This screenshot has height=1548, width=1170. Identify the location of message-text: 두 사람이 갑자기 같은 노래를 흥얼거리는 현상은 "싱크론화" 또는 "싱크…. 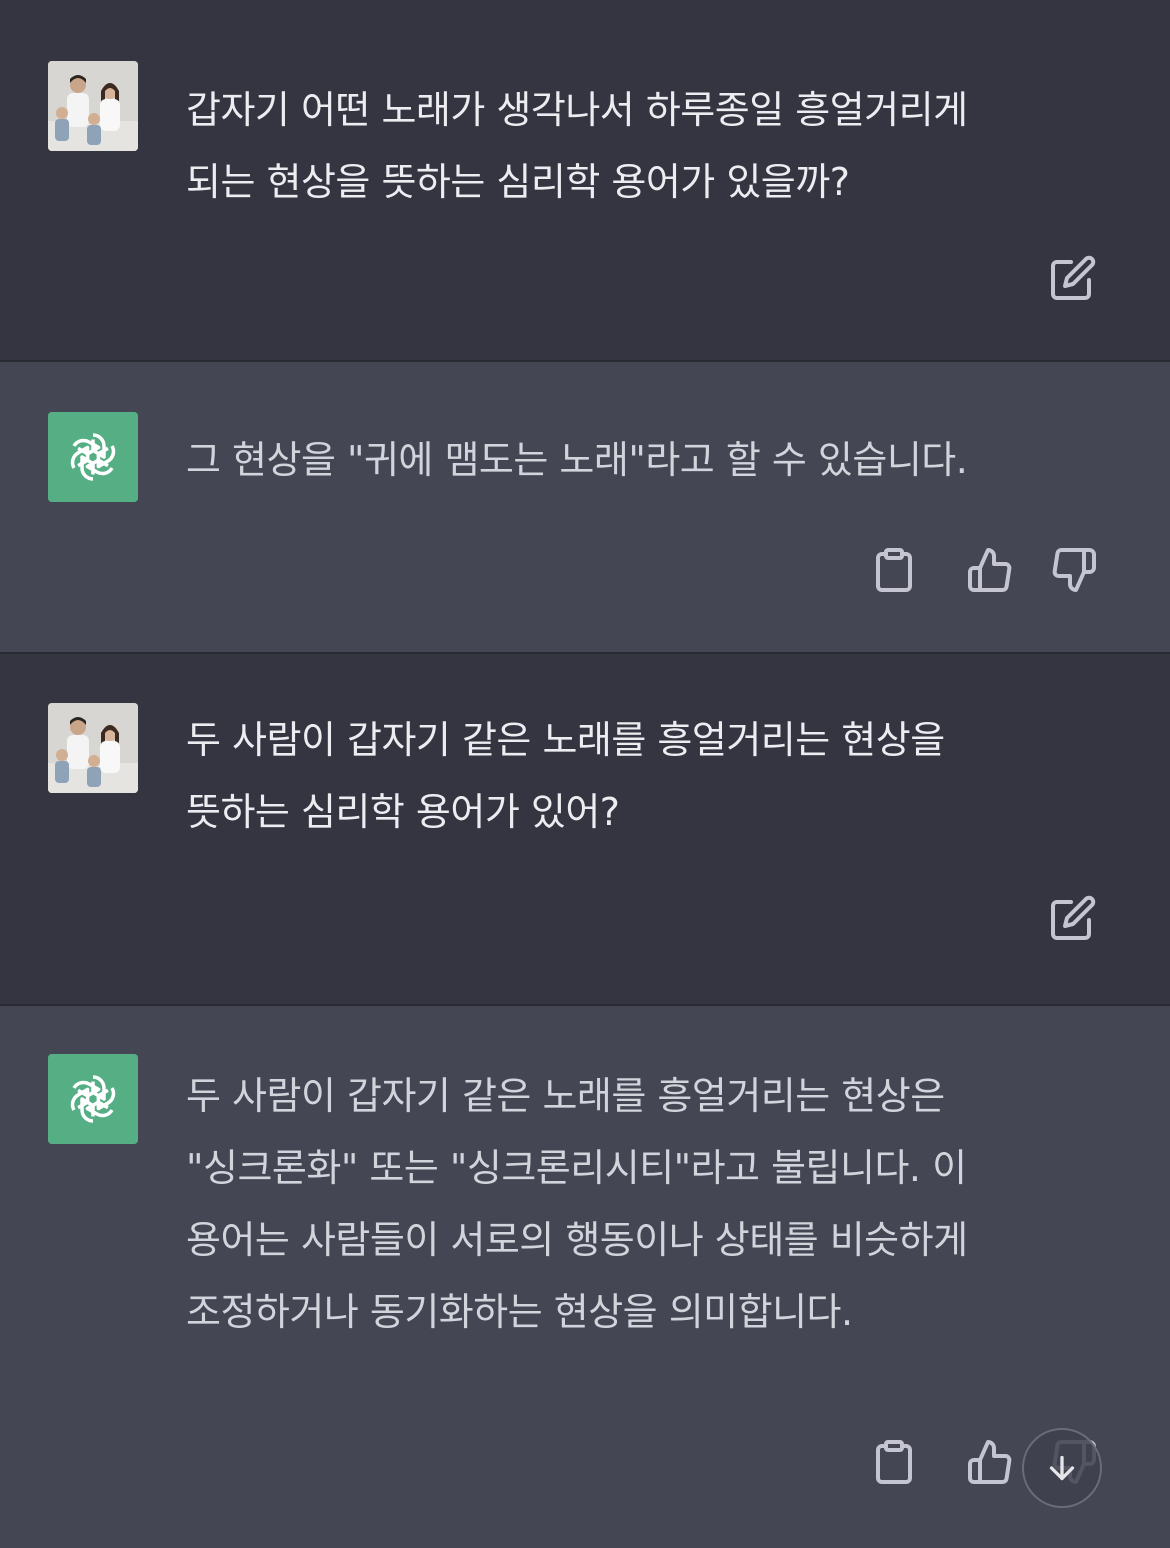
(577, 1204).